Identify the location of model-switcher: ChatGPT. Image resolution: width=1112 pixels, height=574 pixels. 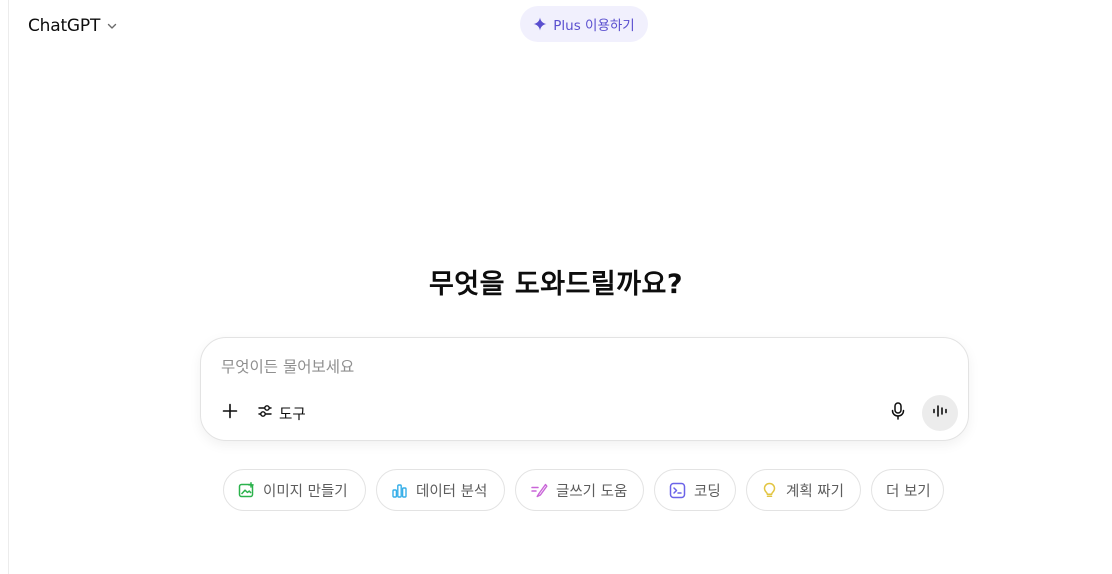
(73, 26).